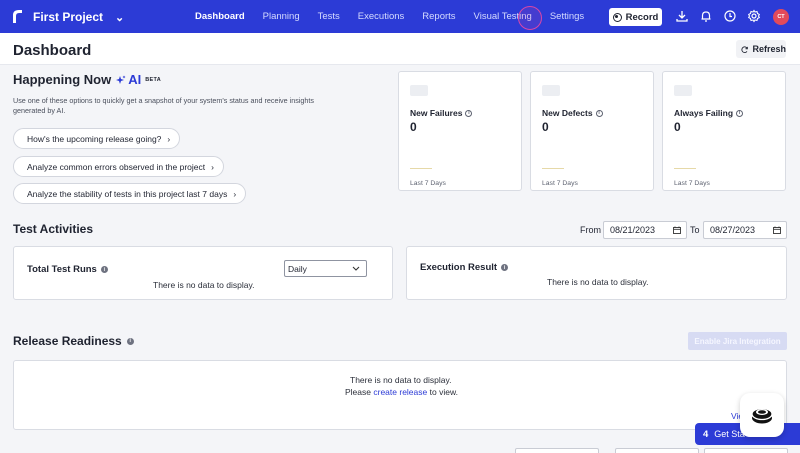  I want to click on refresh-button: Refresh, so click(761, 49).